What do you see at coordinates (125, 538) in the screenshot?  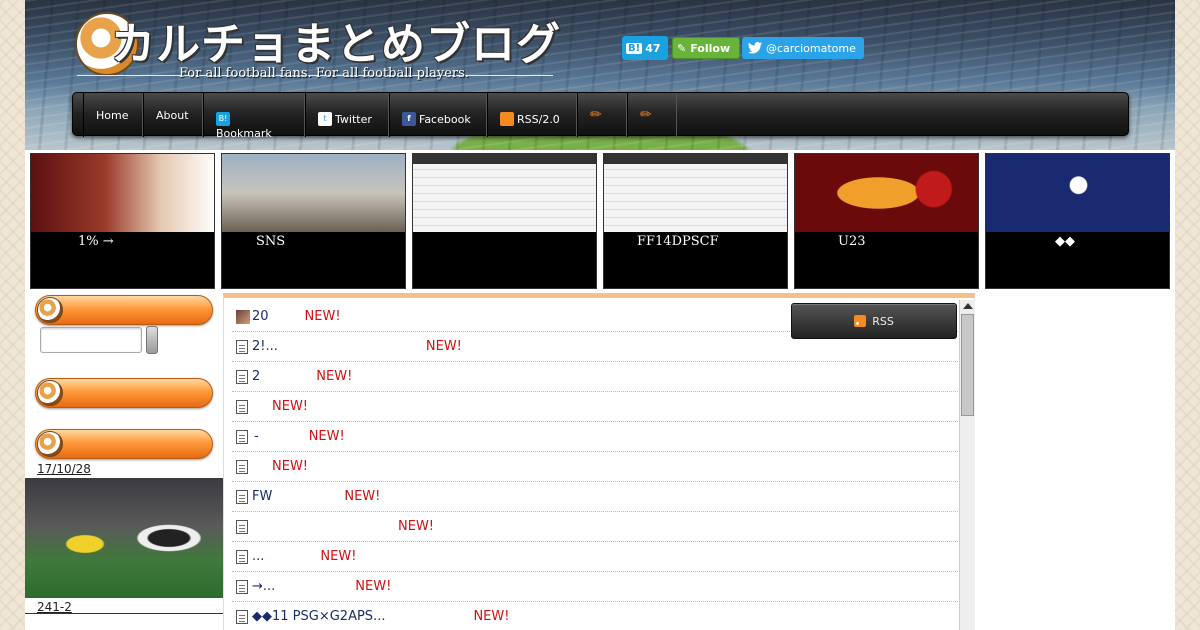 I see `sidebar-article-photo` at bounding box center [125, 538].